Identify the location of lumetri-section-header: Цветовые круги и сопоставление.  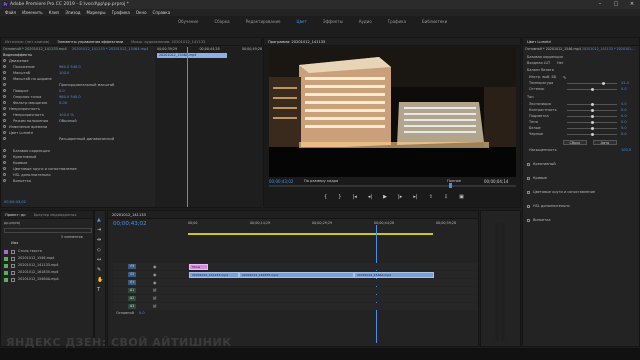
(564, 192).